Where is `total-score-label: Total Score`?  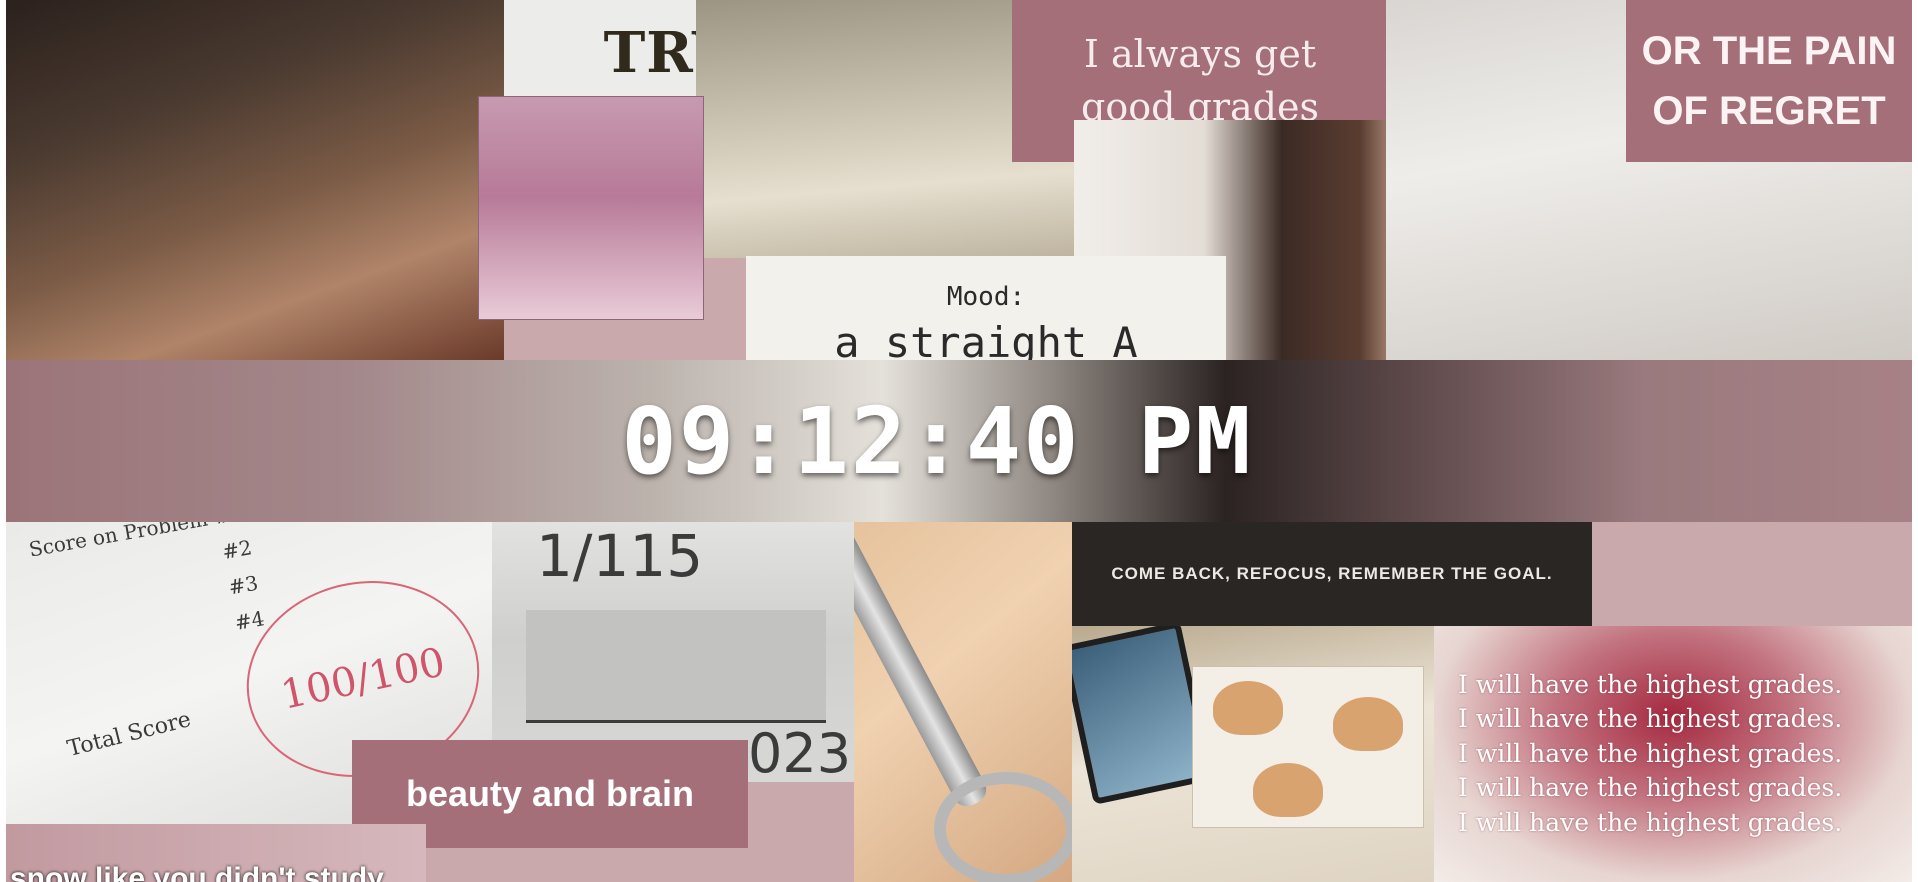
total-score-label: Total Score is located at coordinates (129, 734).